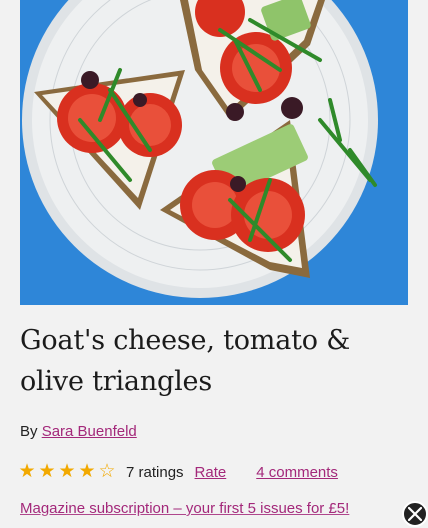 This screenshot has height=528, width=428. I want to click on close-icon, so click(415, 514).